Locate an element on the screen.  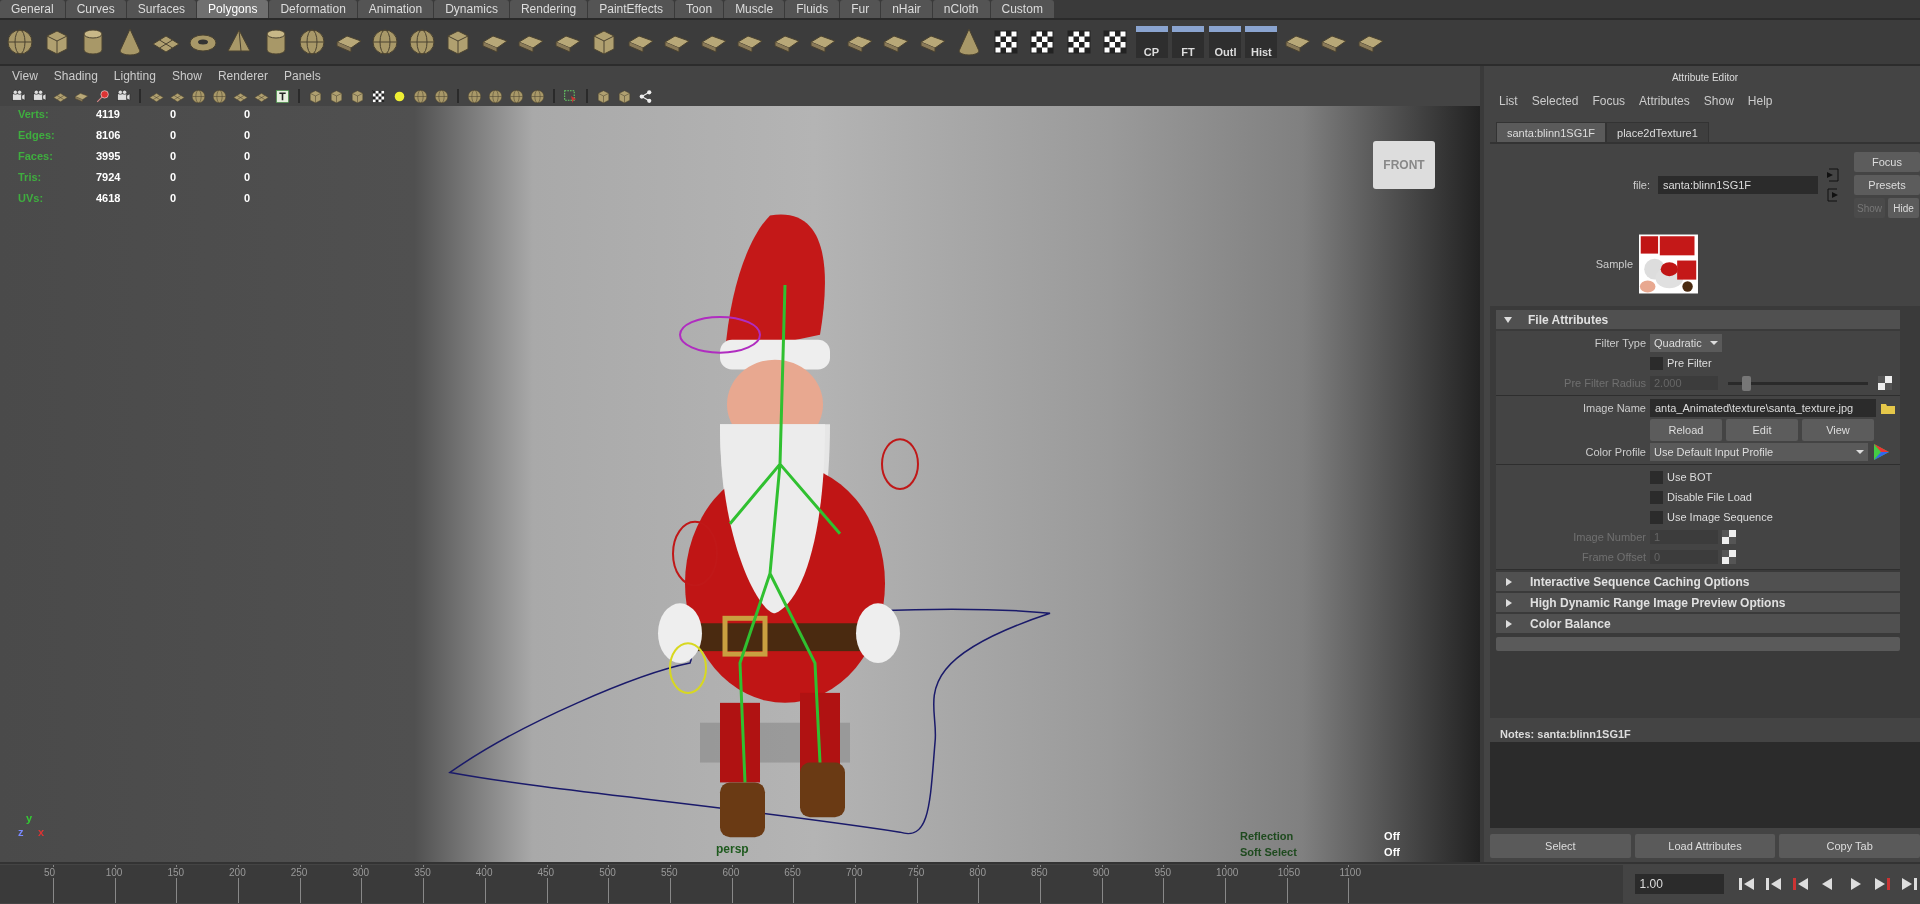
share-icon is located at coordinates (645, 96).